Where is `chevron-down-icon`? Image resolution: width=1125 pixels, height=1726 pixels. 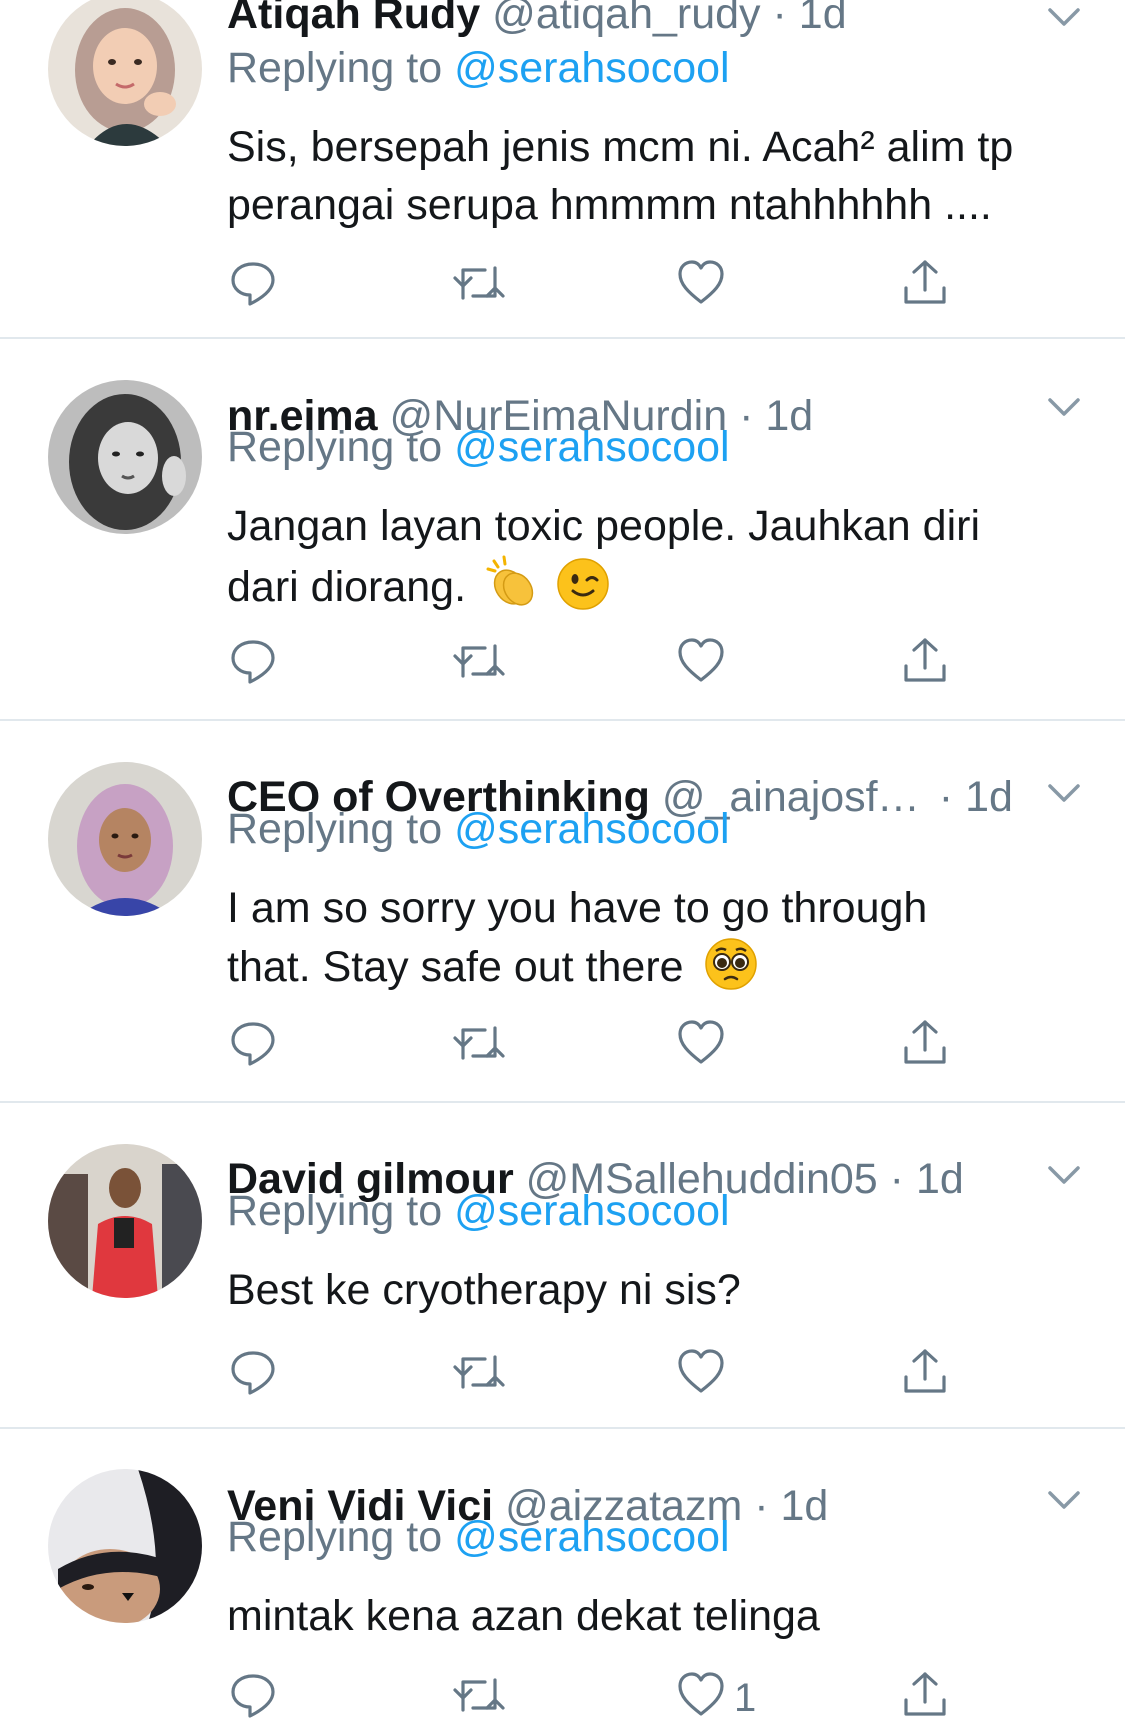 chevron-down-icon is located at coordinates (1064, 17).